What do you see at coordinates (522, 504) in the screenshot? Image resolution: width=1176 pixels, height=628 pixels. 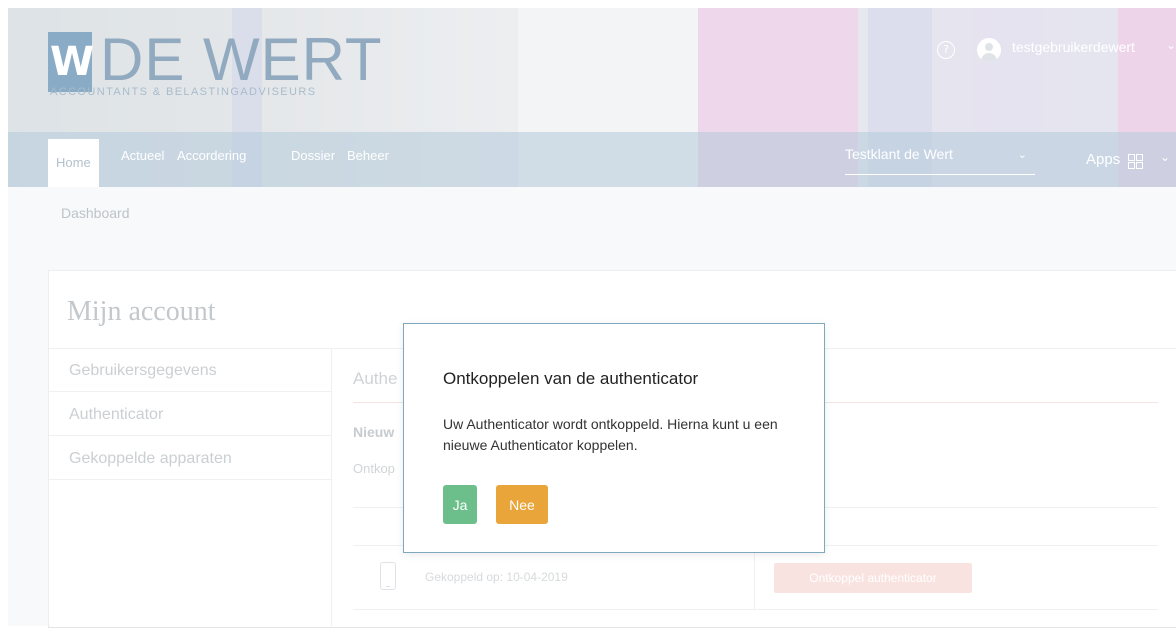 I see `no-button: Nee` at bounding box center [522, 504].